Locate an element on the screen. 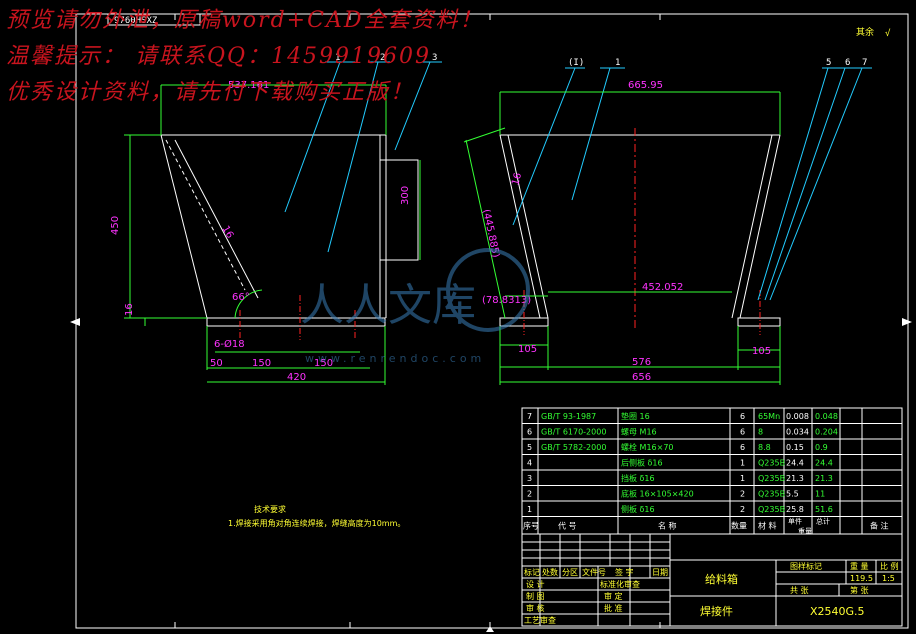  bom-no-6: 6 is located at coordinates (529, 432).